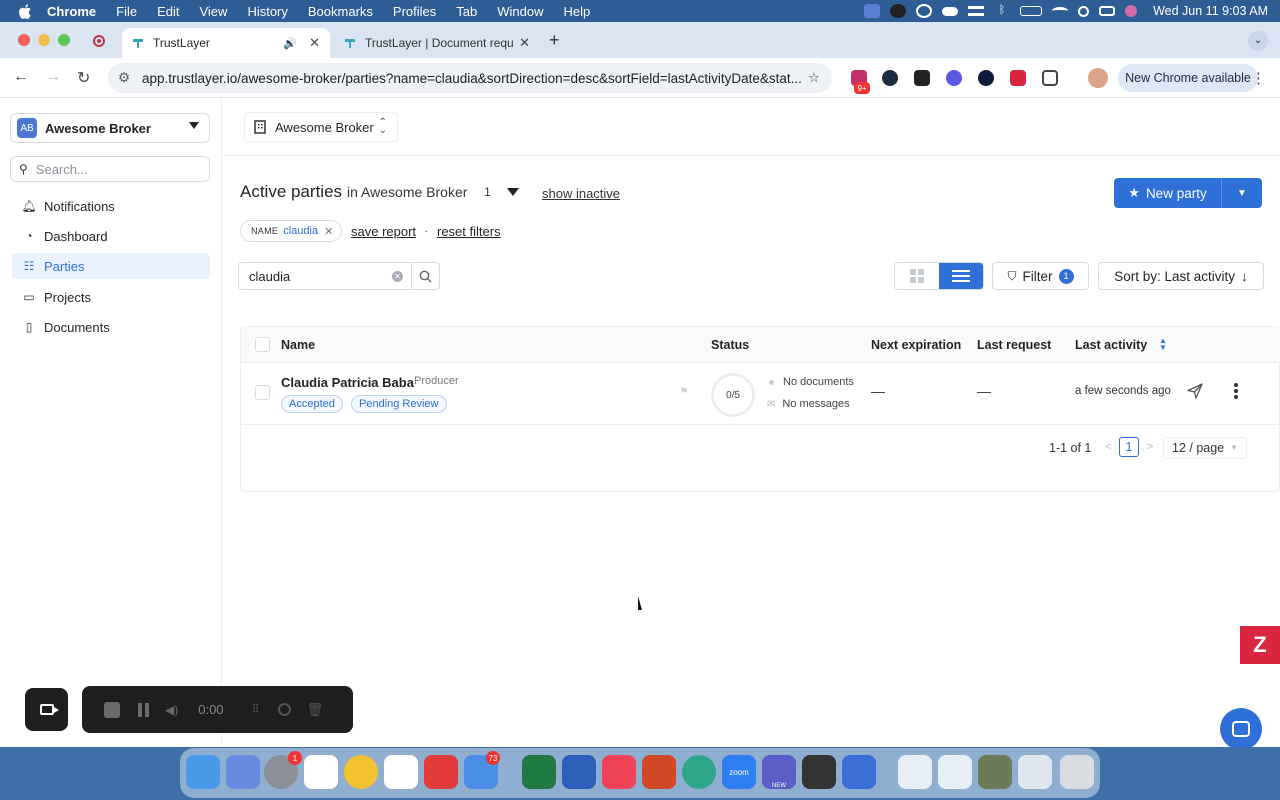 This screenshot has height=800, width=1280. I want to click on new-tab-icon: +, so click(554, 40).